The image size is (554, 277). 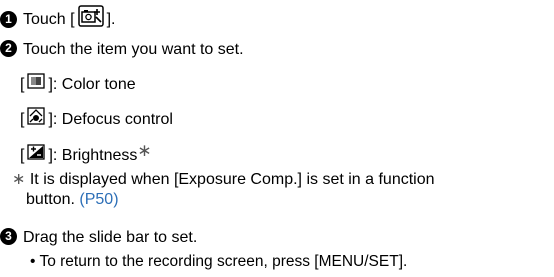 What do you see at coordinates (8, 49) in the screenshot?
I see `step-number-2: 2` at bounding box center [8, 49].